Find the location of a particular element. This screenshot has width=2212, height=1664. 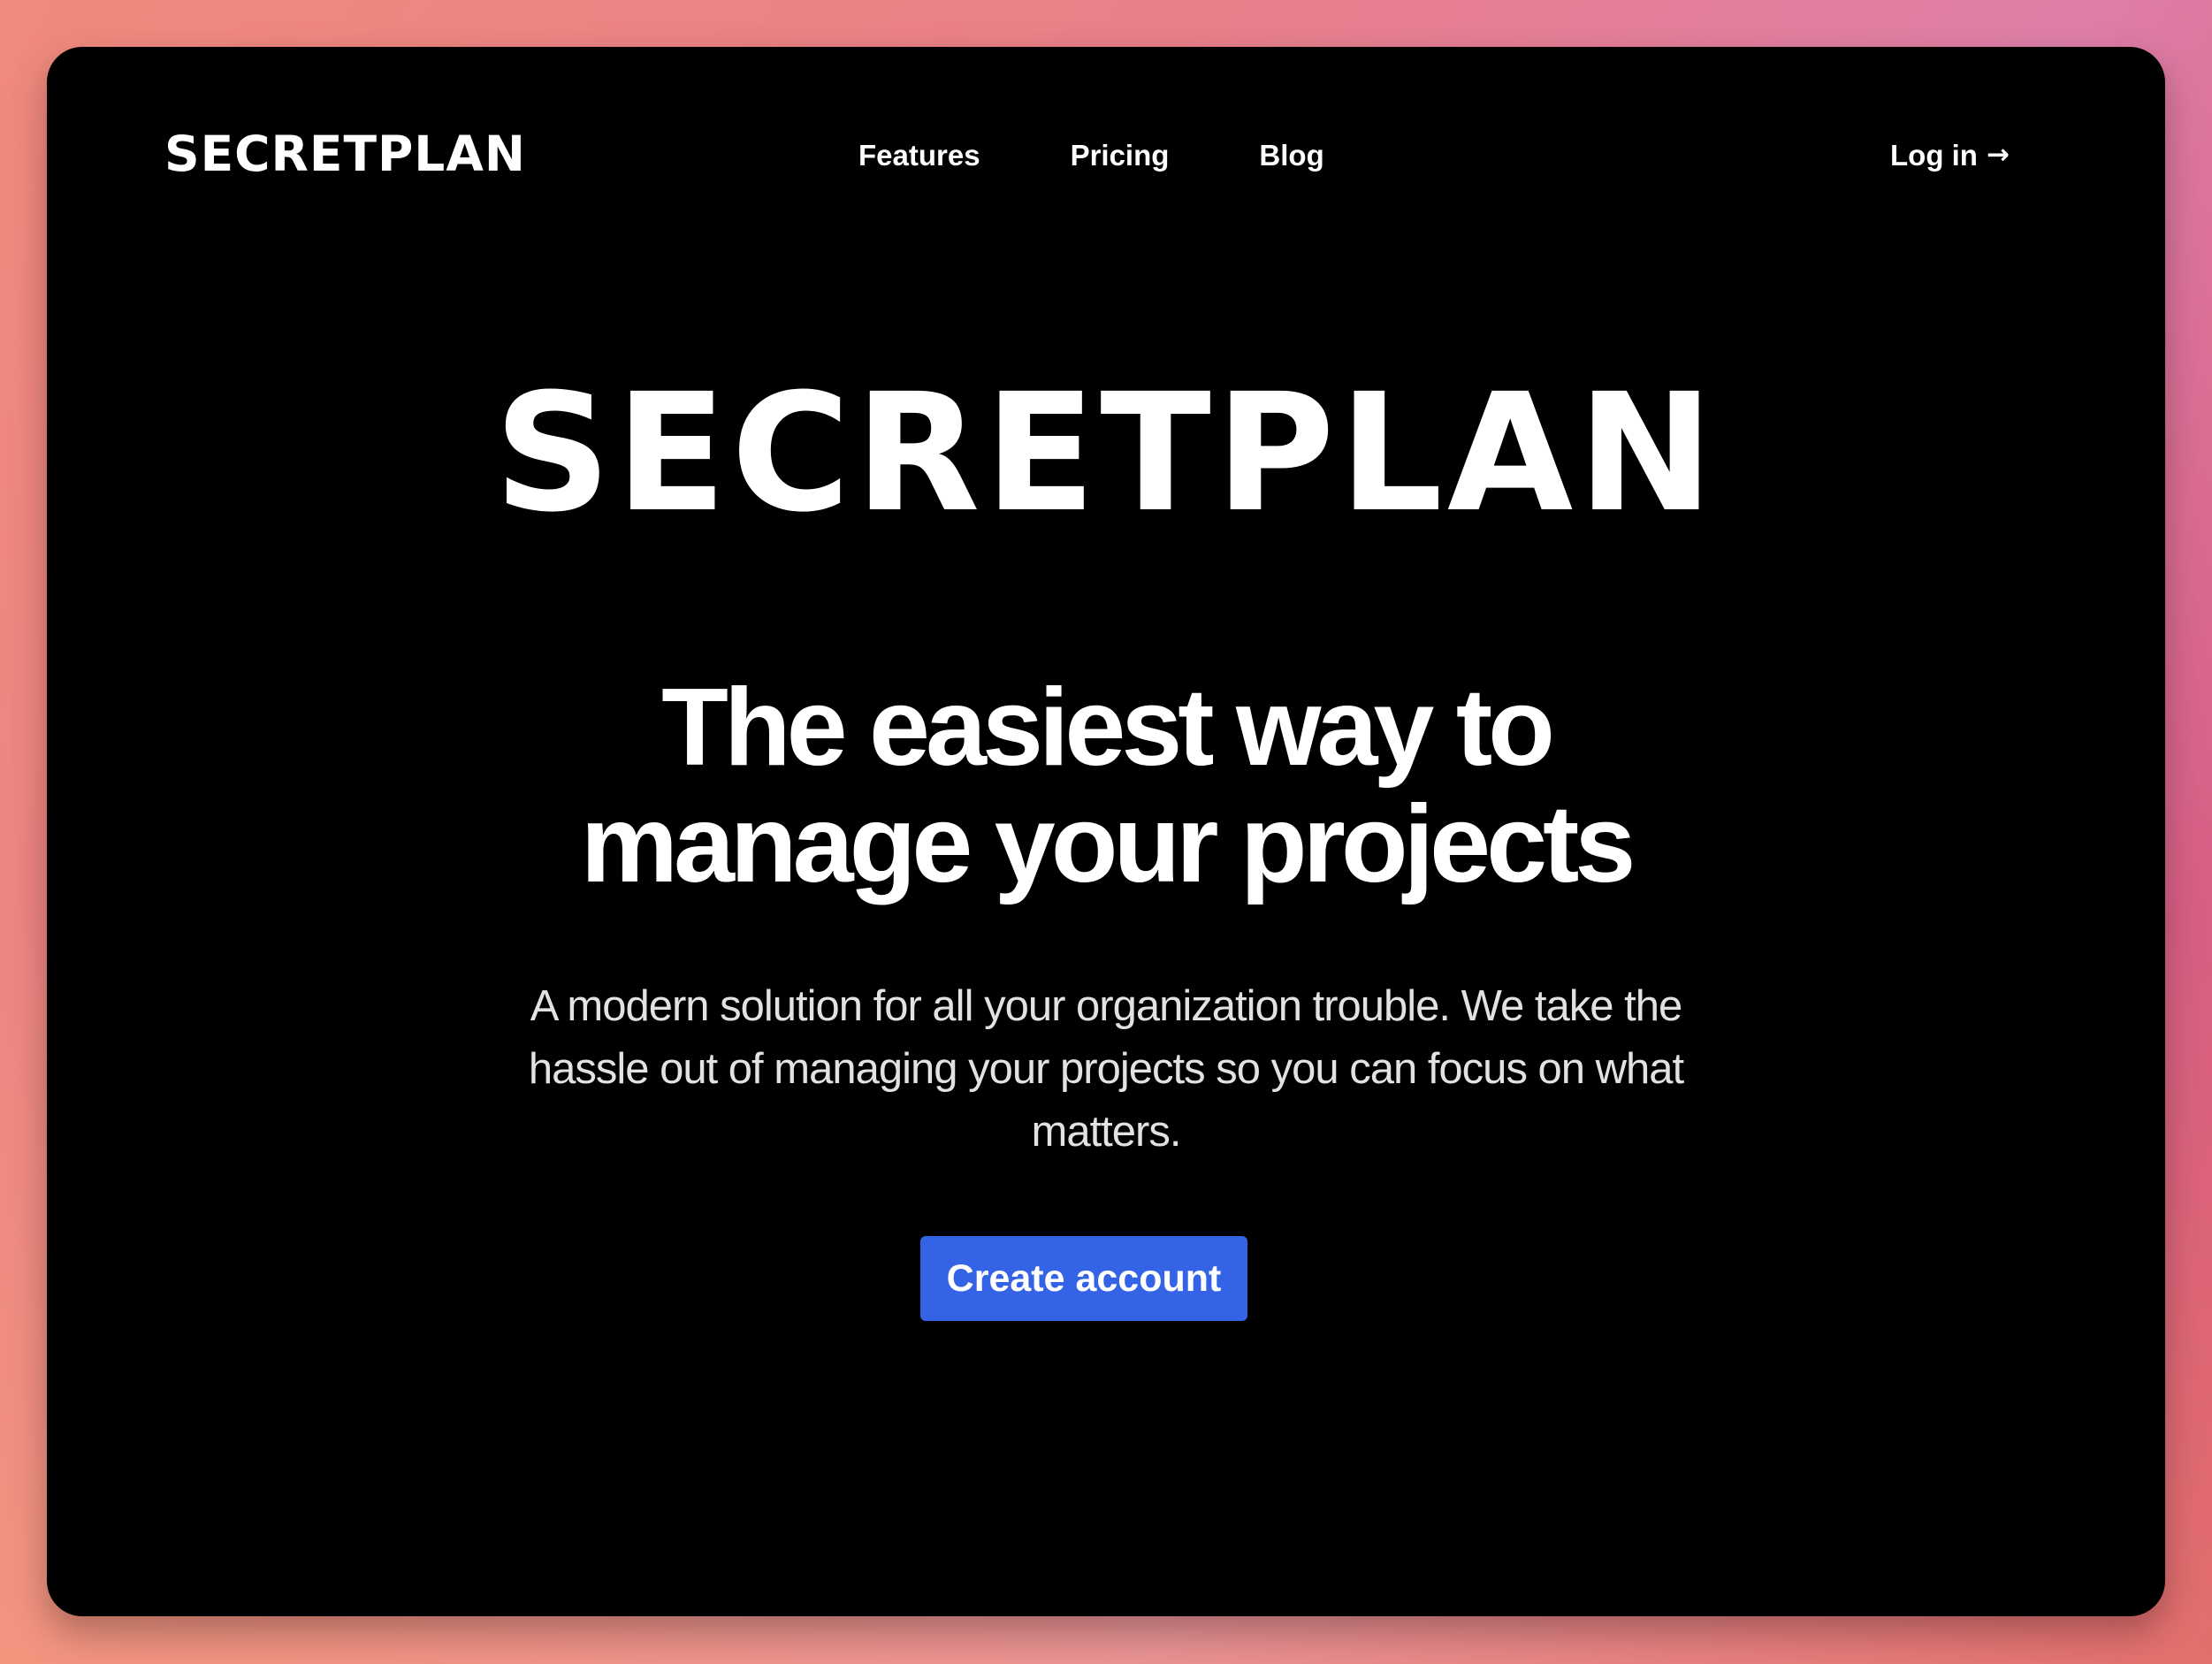

top-nav: Features Pricing Blog is located at coordinates (1091, 156).